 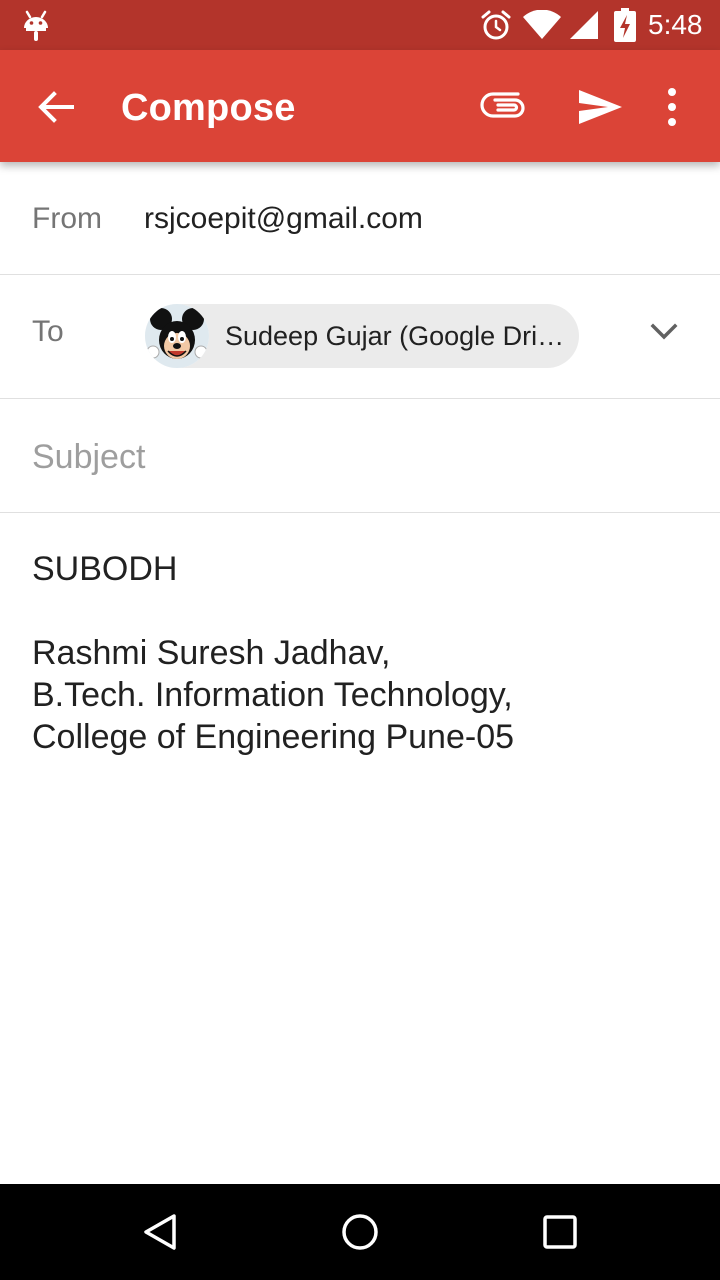 I want to click on back-arrow-icon, so click(x=56, y=107).